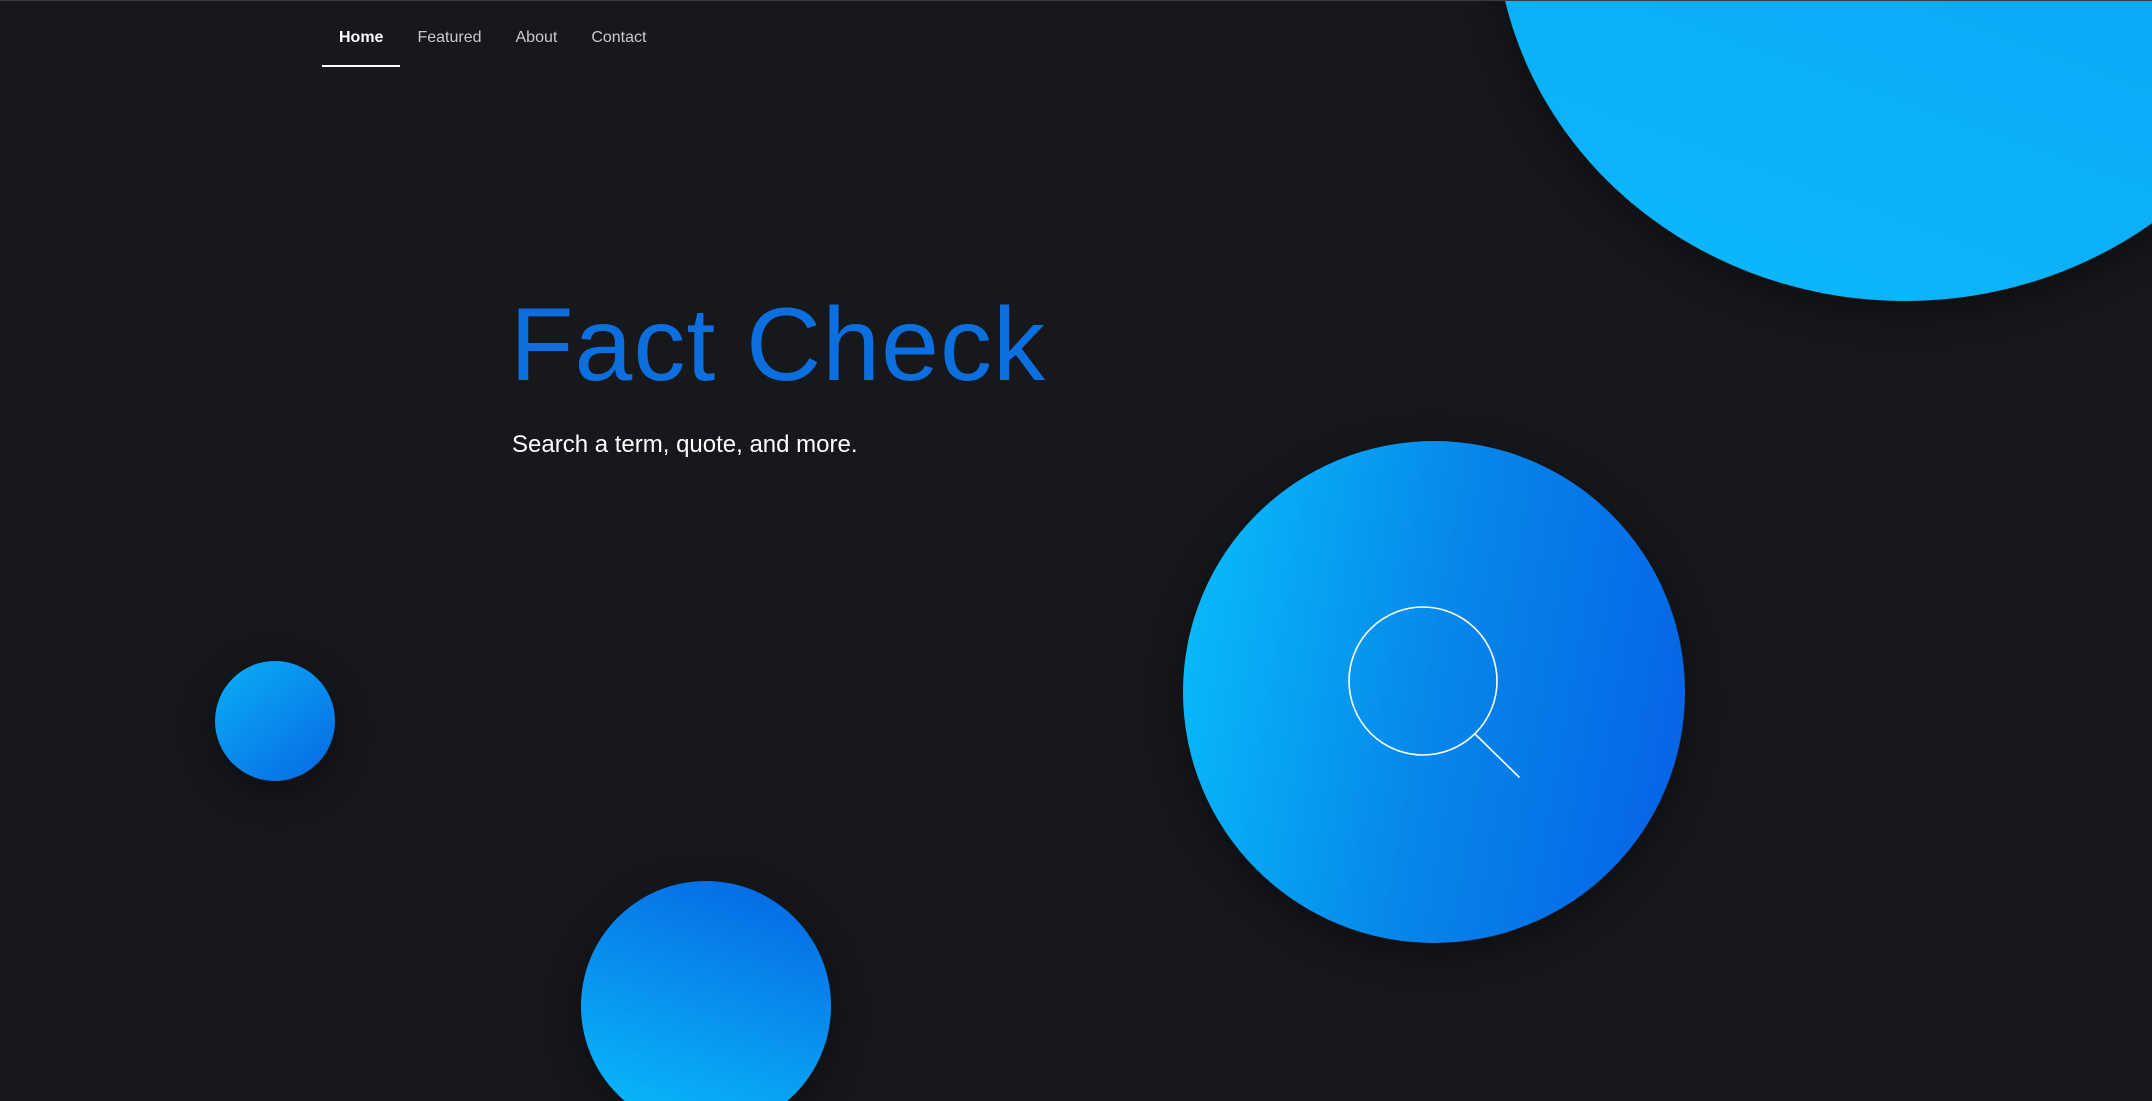 This screenshot has width=2152, height=1101. I want to click on page-title: Fact Check, so click(778, 345).